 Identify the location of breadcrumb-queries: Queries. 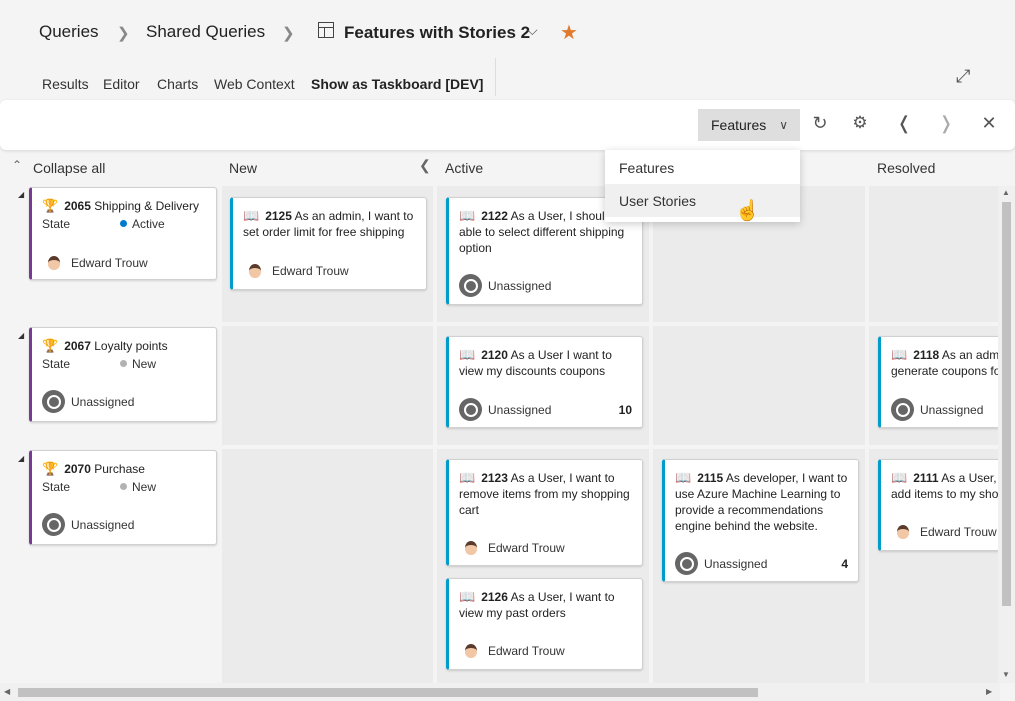
(69, 32).